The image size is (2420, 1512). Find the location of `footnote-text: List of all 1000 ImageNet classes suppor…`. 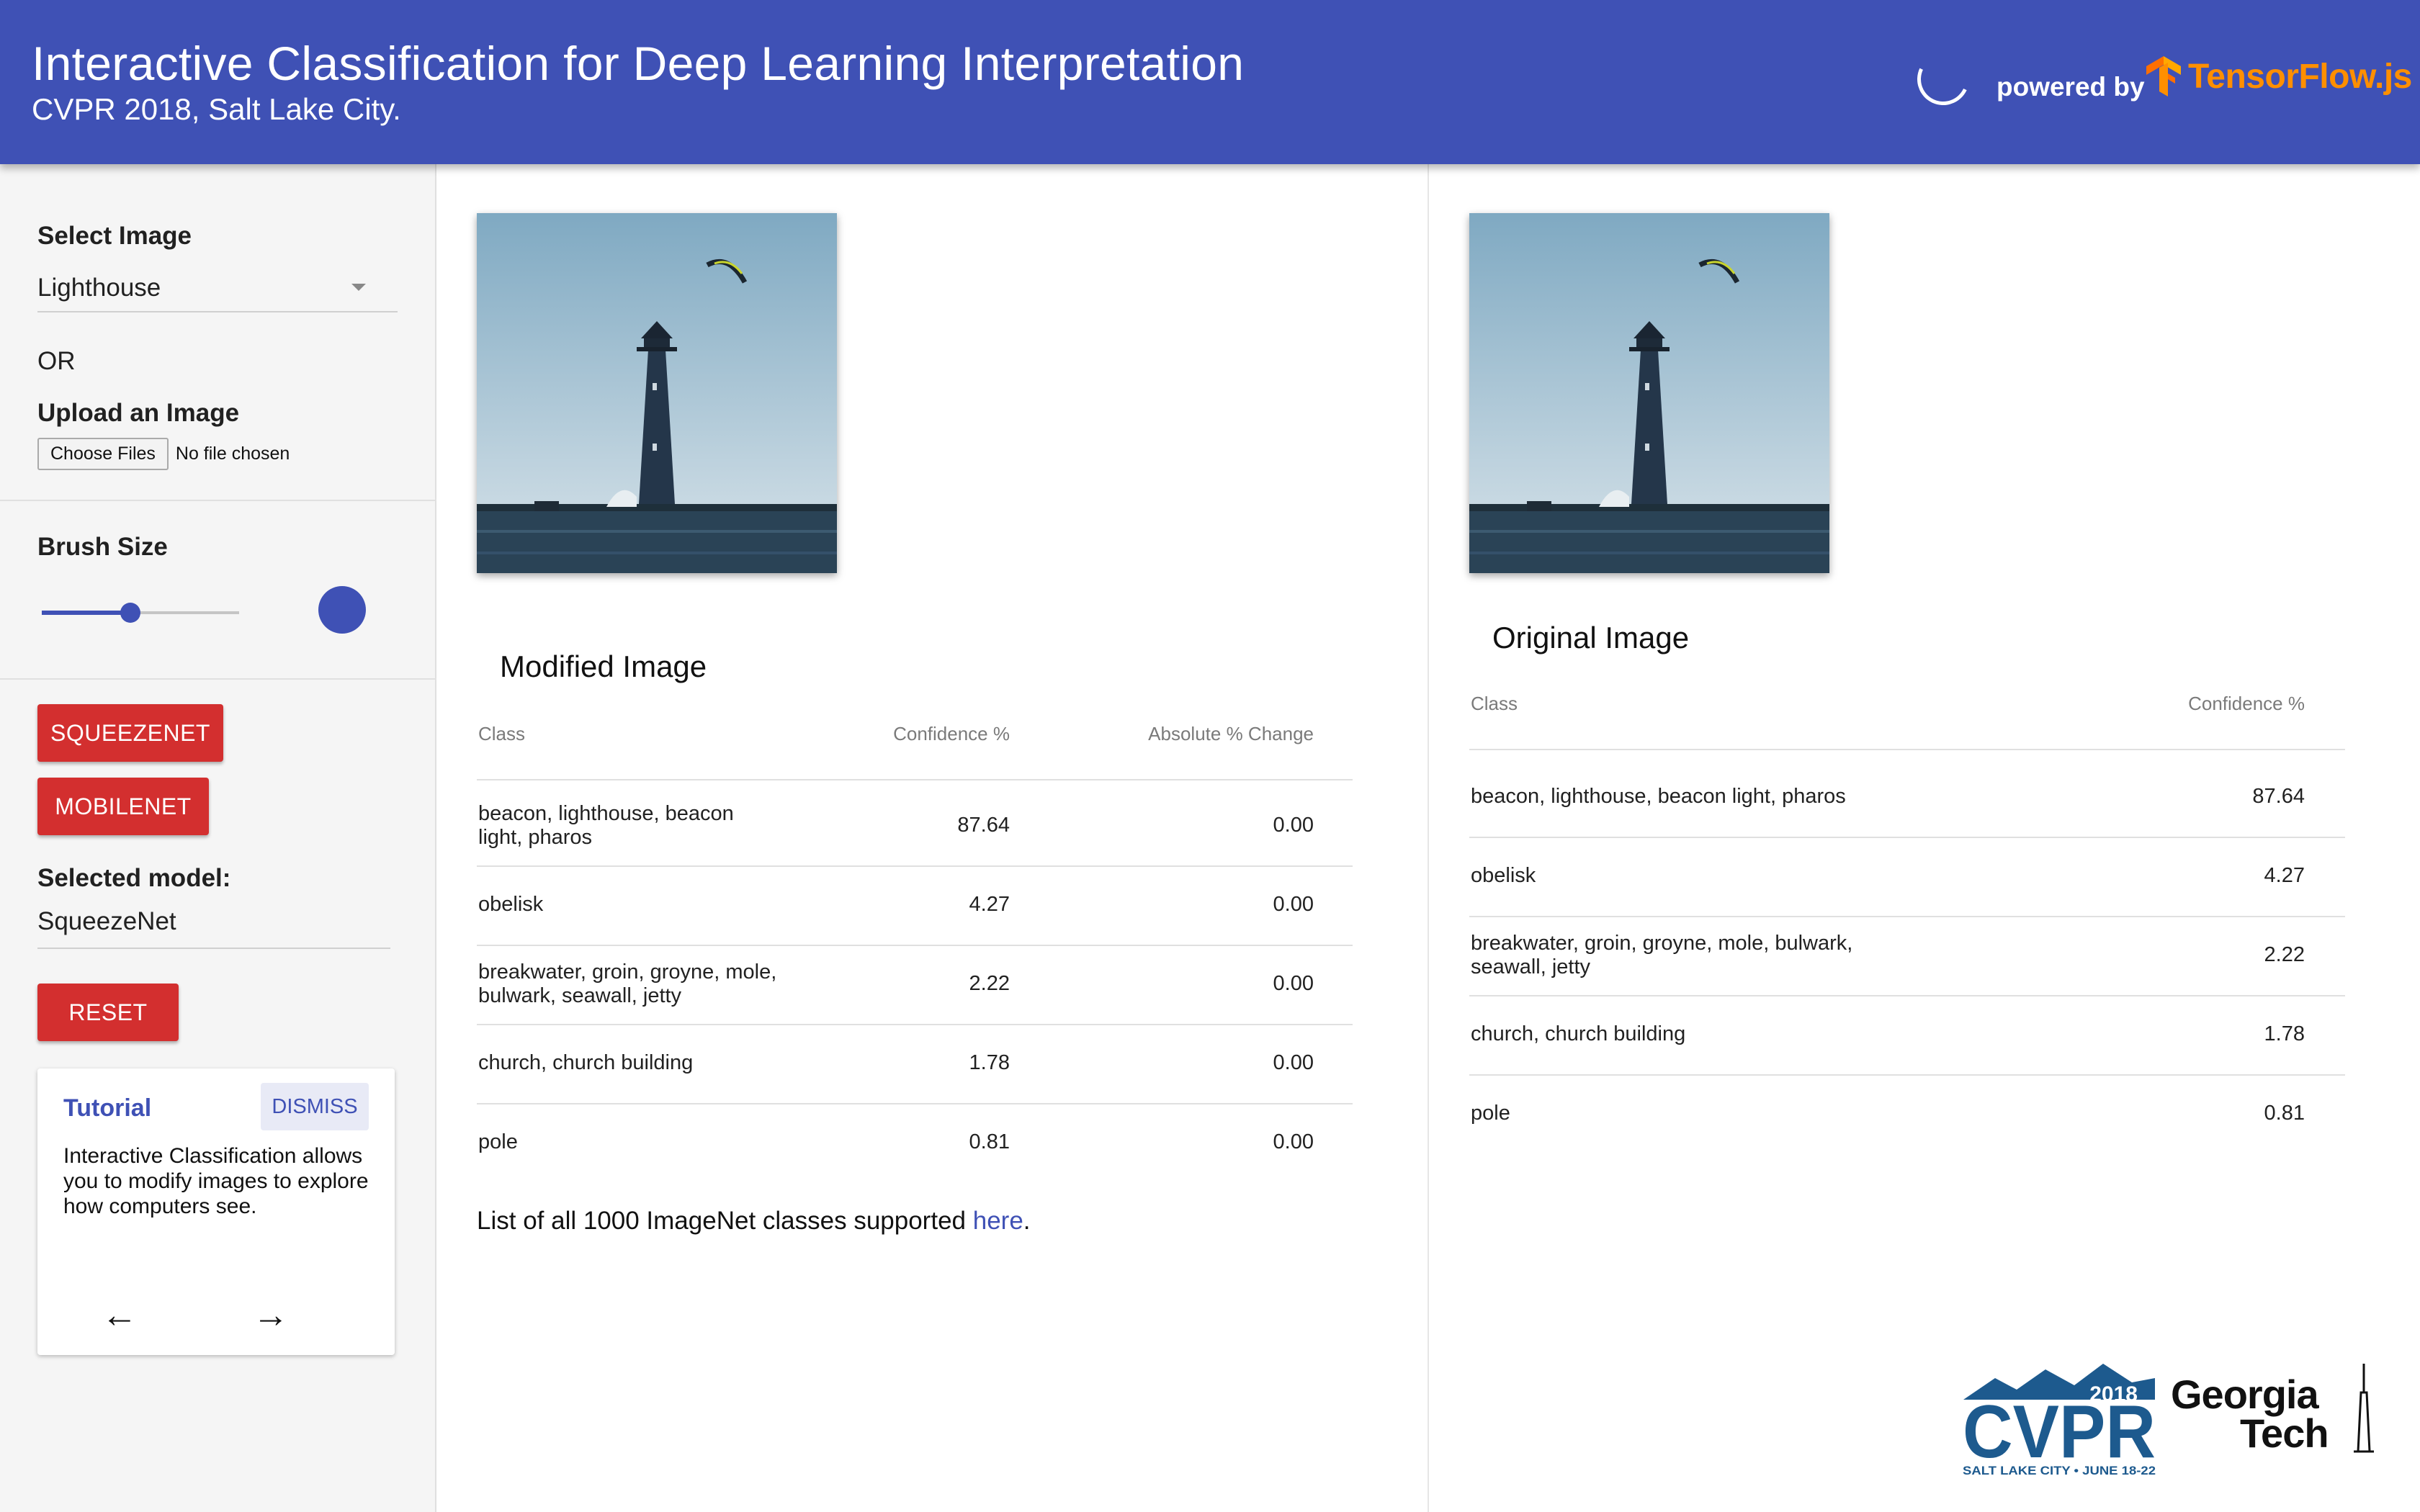

footnote-text: List of all 1000 ImageNet classes suppor… is located at coordinates (725, 1221).